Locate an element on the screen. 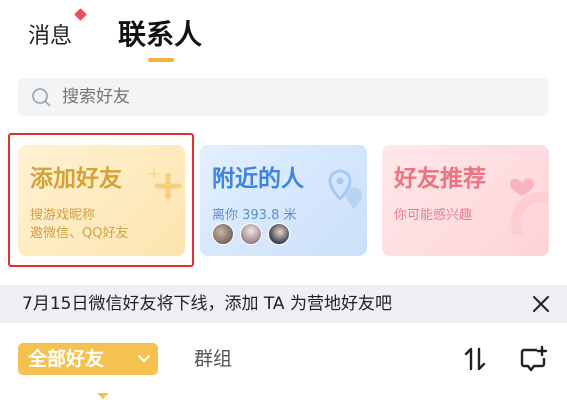  heart-icon is located at coordinates (529, 206).